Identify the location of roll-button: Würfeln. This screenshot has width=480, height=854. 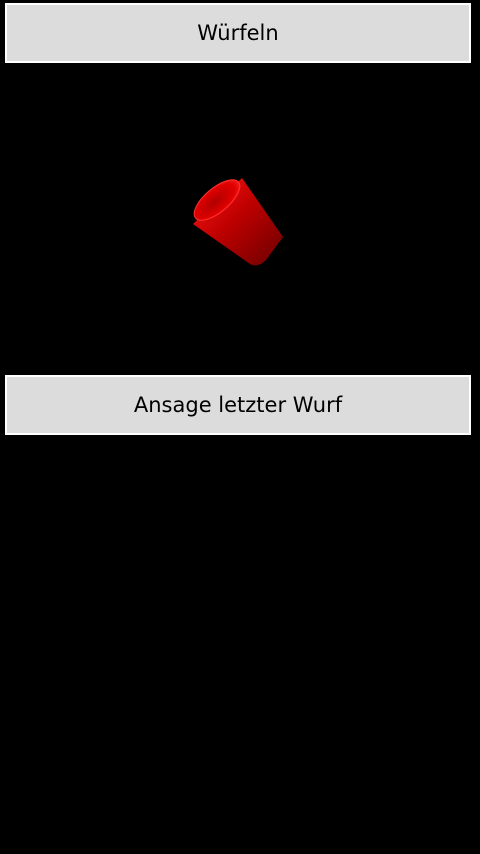
(238, 33).